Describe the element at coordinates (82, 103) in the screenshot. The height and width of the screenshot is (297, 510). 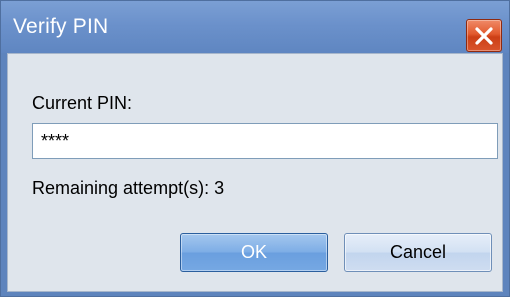
I see `current-pin-label: Current PIN:` at that location.